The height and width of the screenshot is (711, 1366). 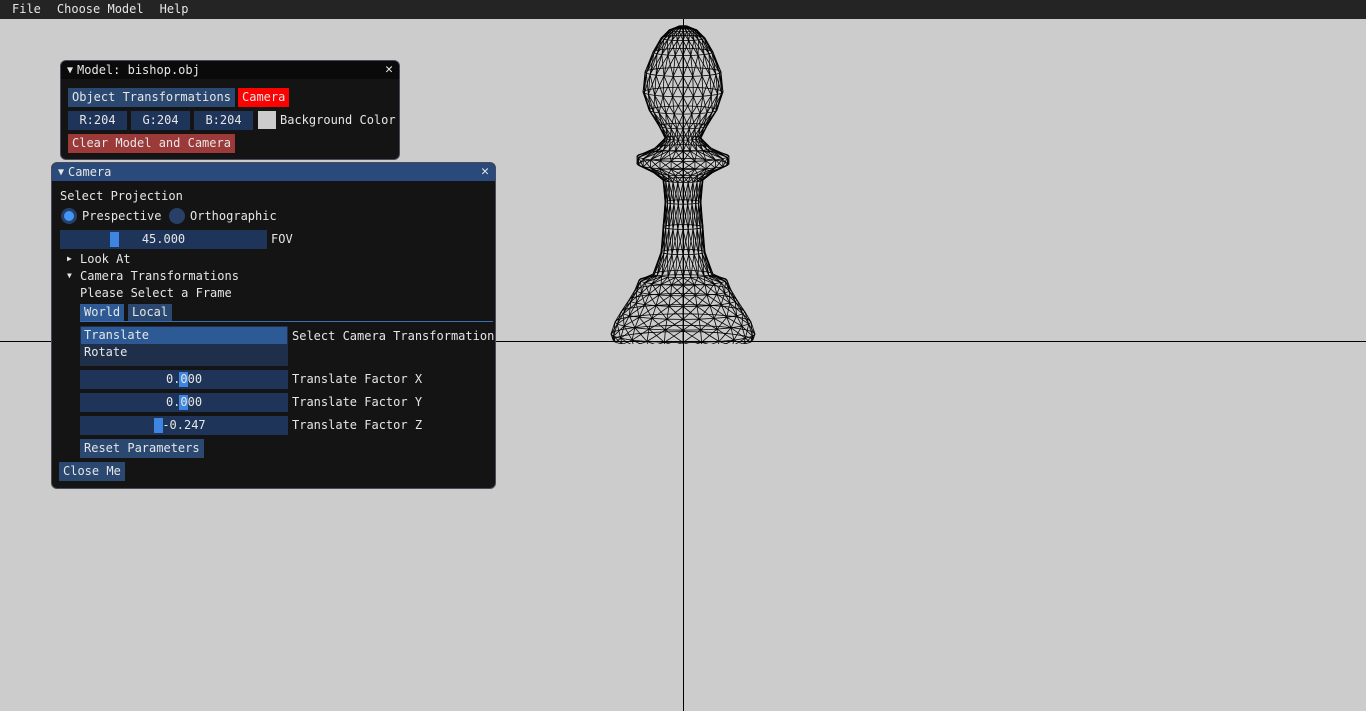 I want to click on color-swatch, so click(x=267, y=120).